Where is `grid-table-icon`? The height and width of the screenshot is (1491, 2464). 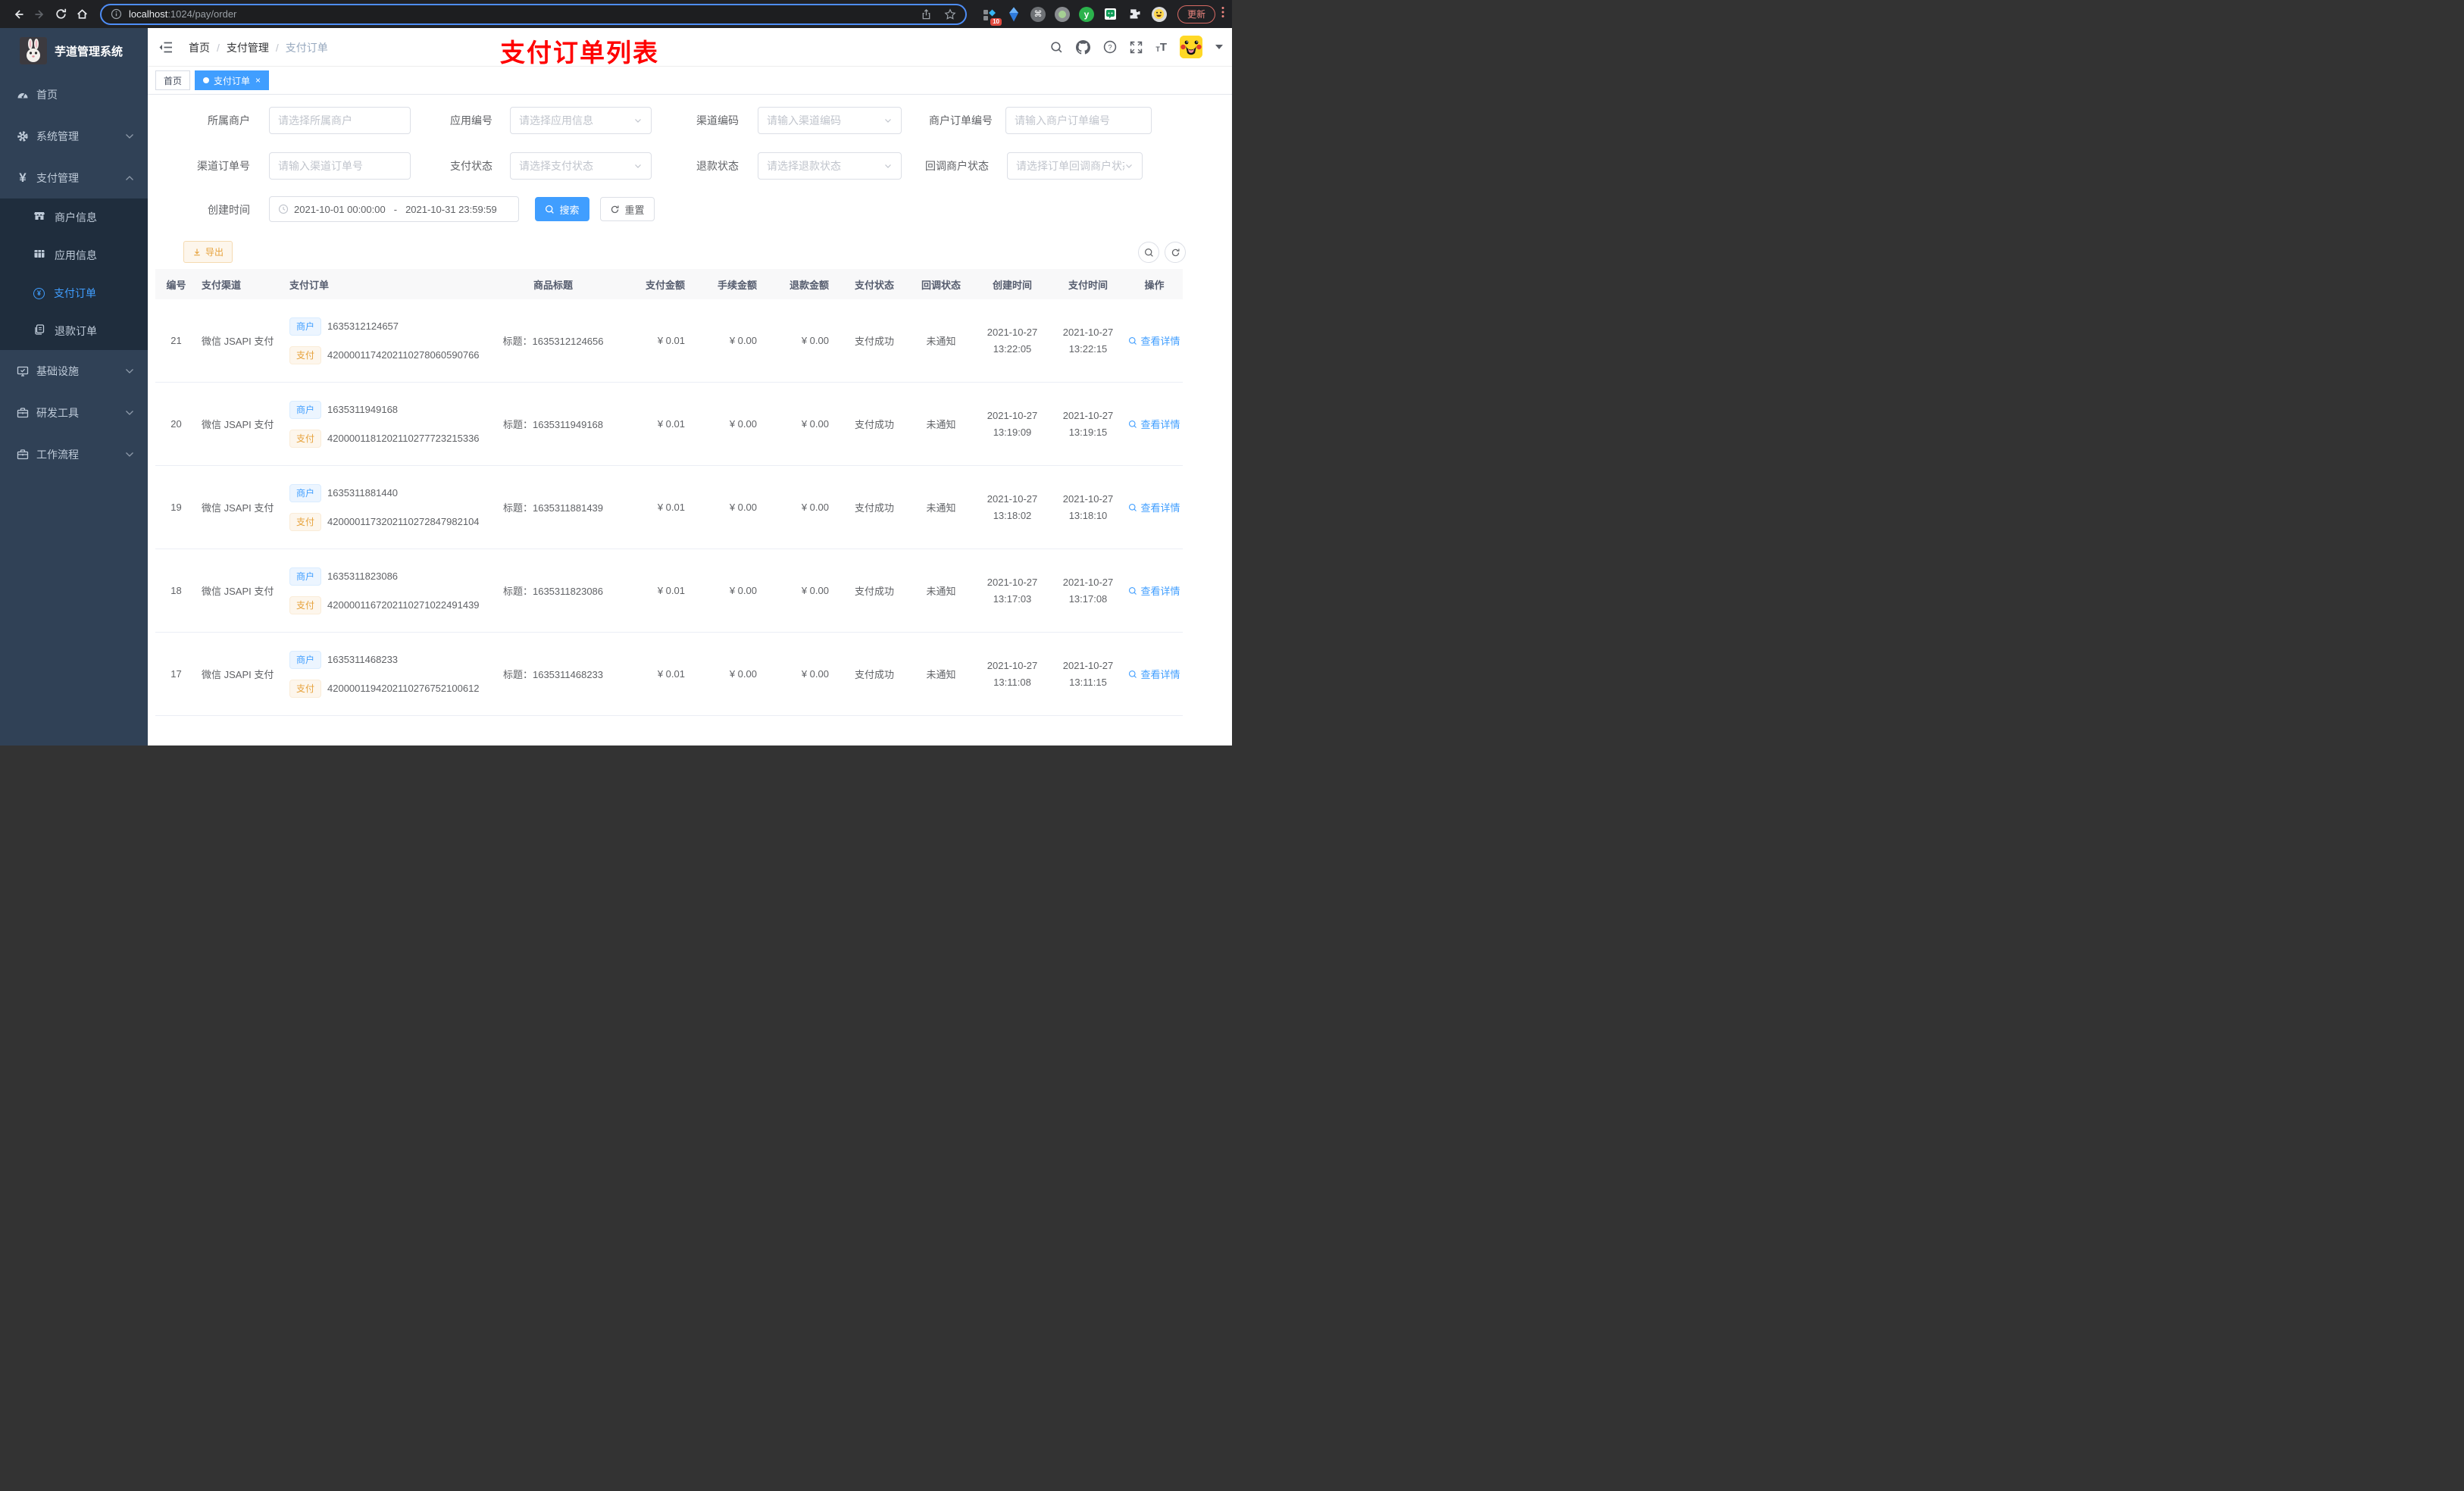
grid-table-icon is located at coordinates (39, 256).